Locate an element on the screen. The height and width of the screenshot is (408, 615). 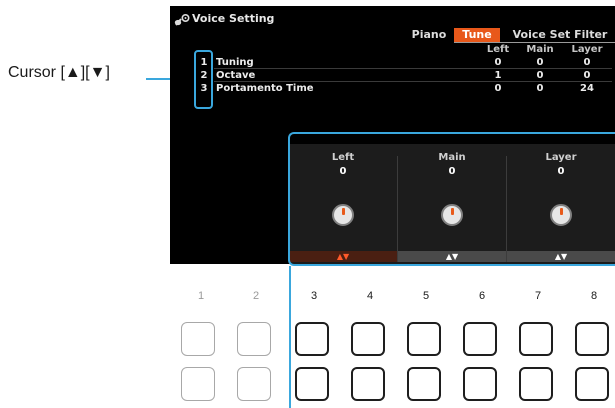
hardware-button-1-lower is located at coordinates (198, 384).